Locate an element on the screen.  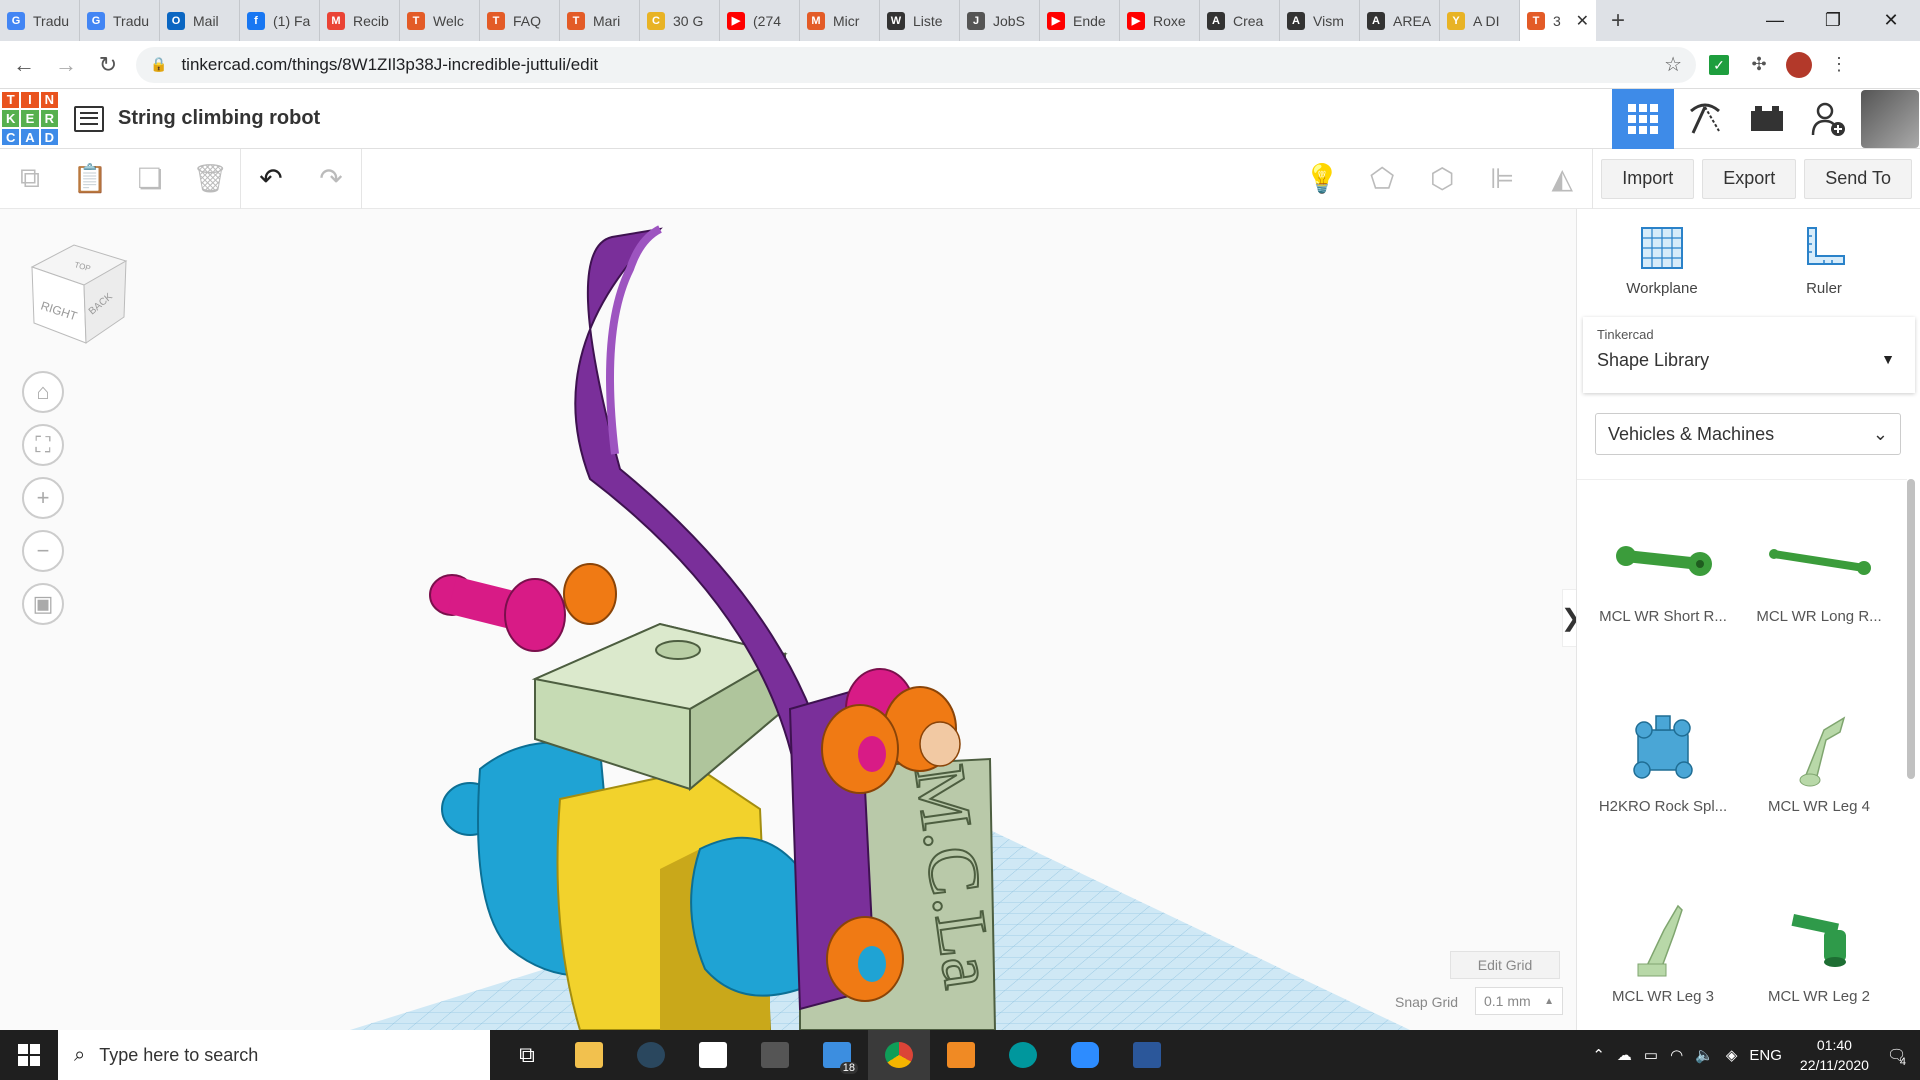
taskbar-search-input: ⌕ Type here to search is located at coordinates (274, 1055).